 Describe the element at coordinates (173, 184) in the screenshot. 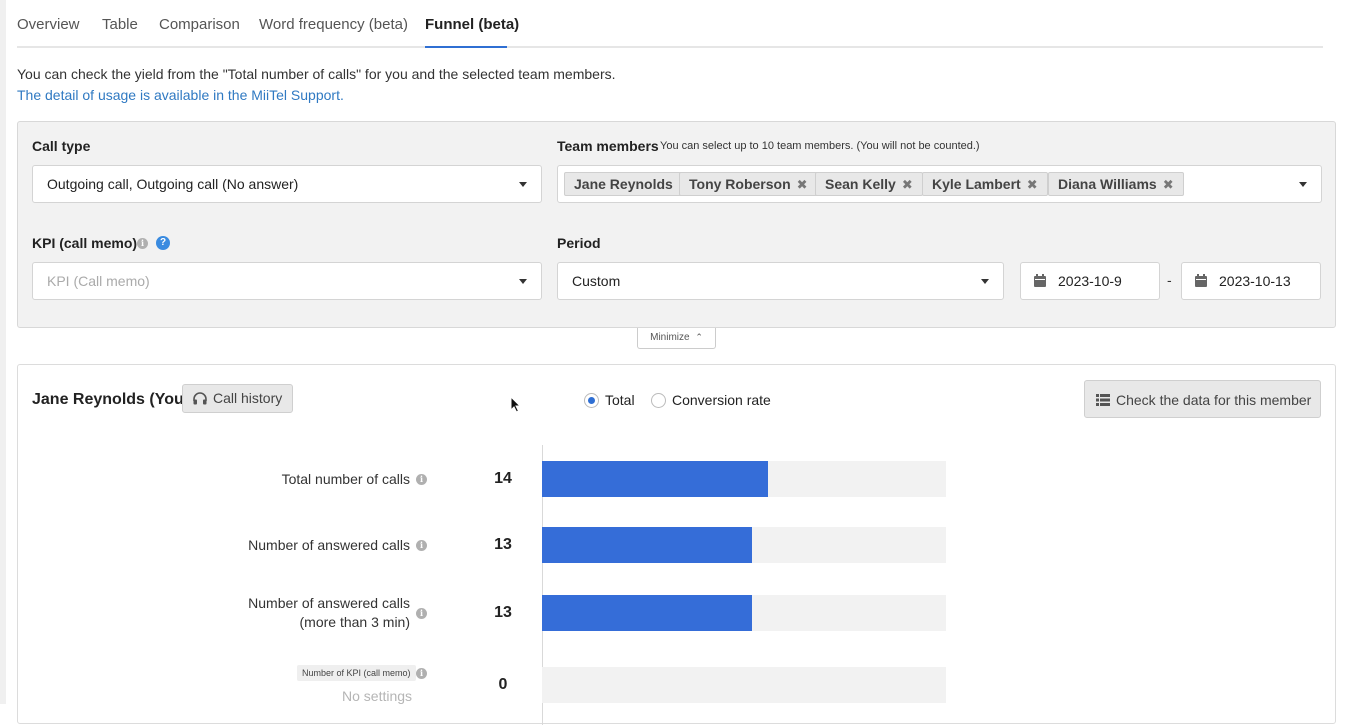

I see `call-type-value: Outgoing call, Outgoing call (No answer)` at that location.